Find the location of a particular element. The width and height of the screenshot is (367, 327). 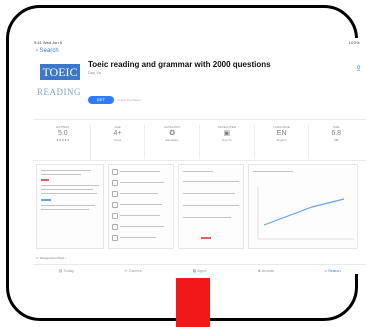

tab-label: Games is located at coordinates (135, 270).